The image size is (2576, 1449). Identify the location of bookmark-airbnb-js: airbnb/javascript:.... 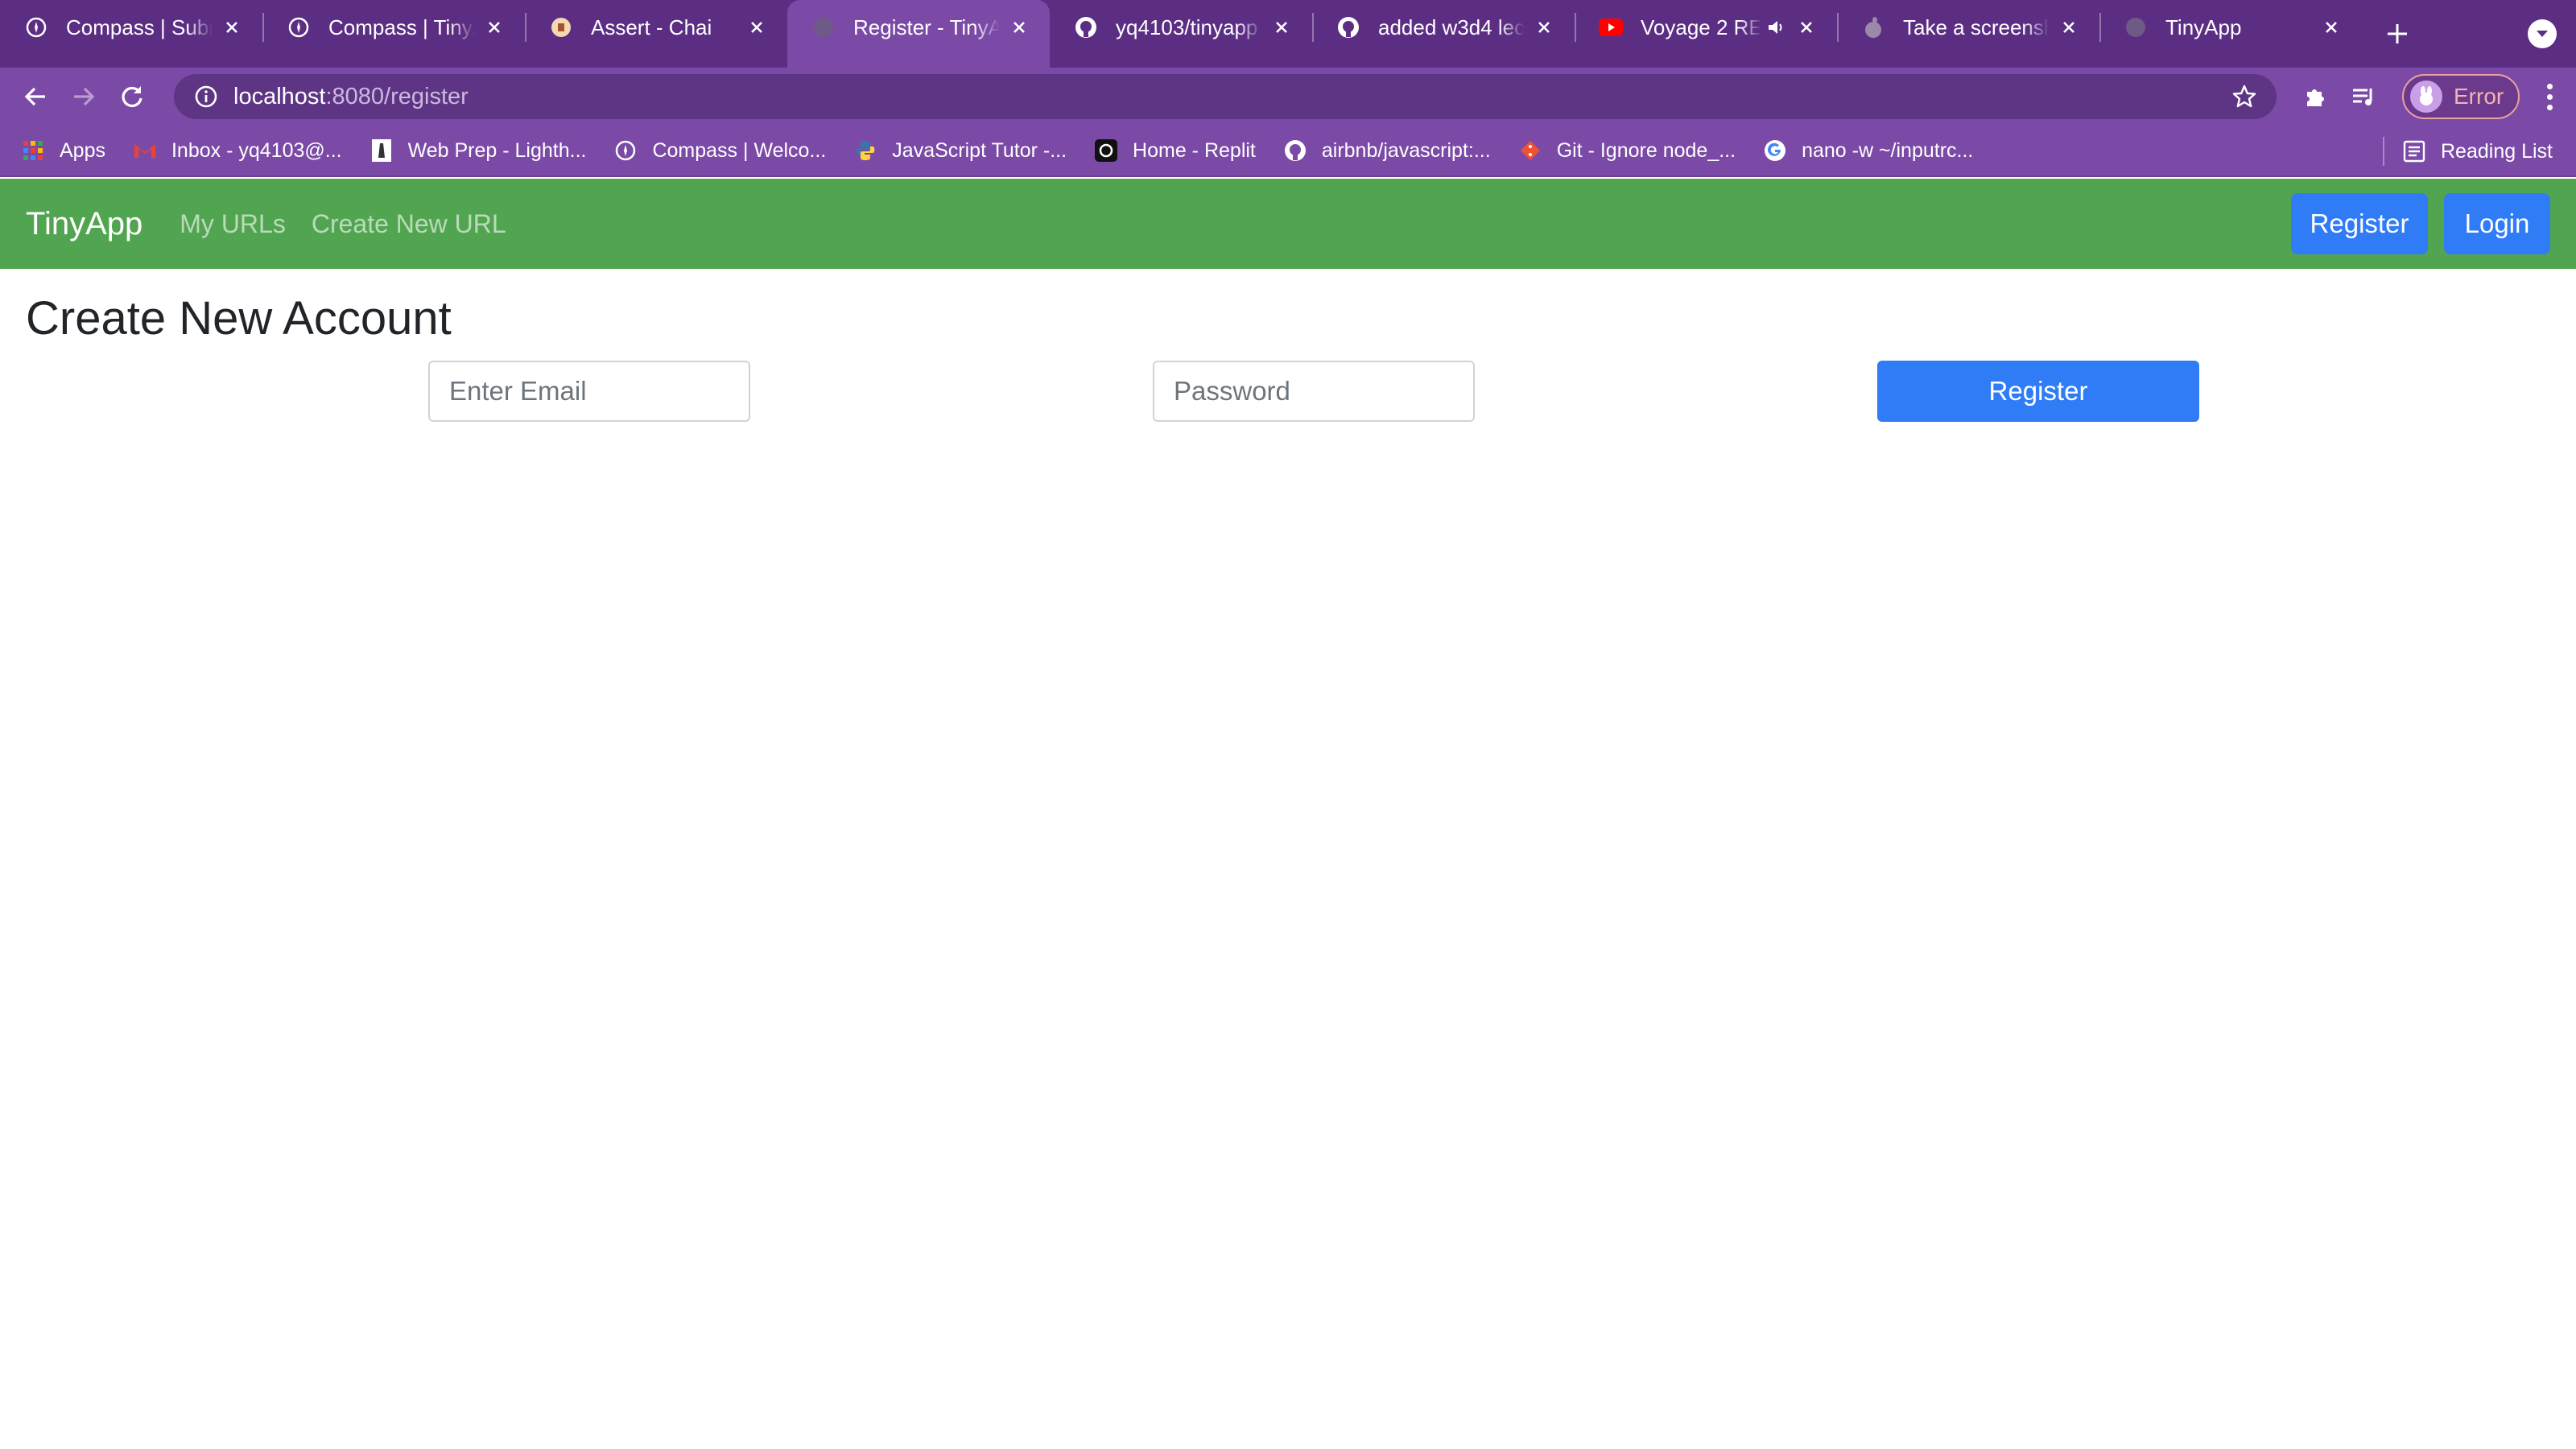
(1387, 150).